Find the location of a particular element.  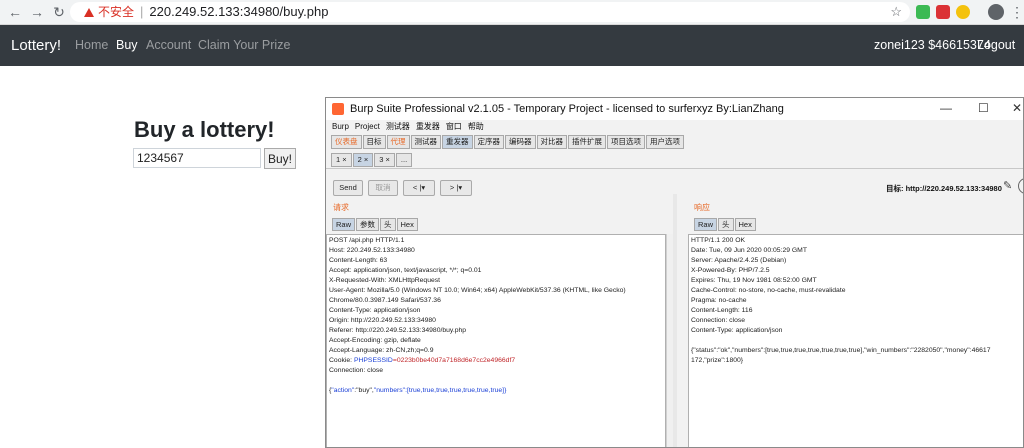

menu-repeater: 重发器 is located at coordinates (428, 126).